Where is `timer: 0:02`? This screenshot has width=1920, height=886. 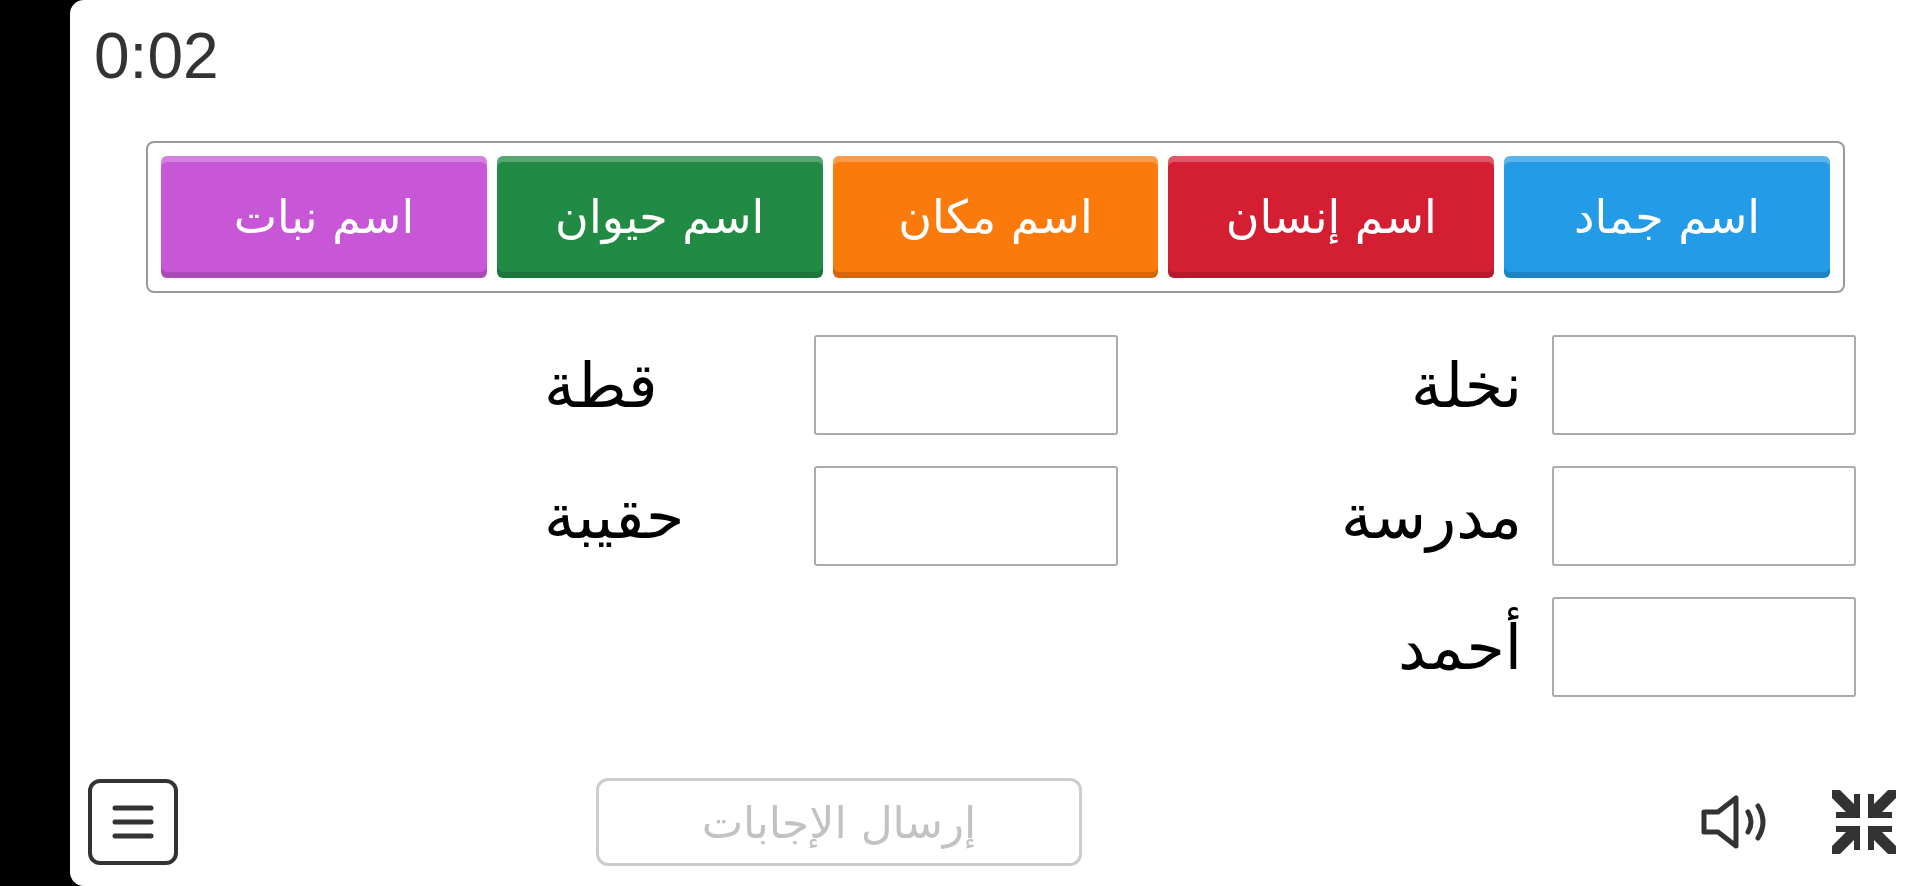 timer: 0:02 is located at coordinates (156, 56).